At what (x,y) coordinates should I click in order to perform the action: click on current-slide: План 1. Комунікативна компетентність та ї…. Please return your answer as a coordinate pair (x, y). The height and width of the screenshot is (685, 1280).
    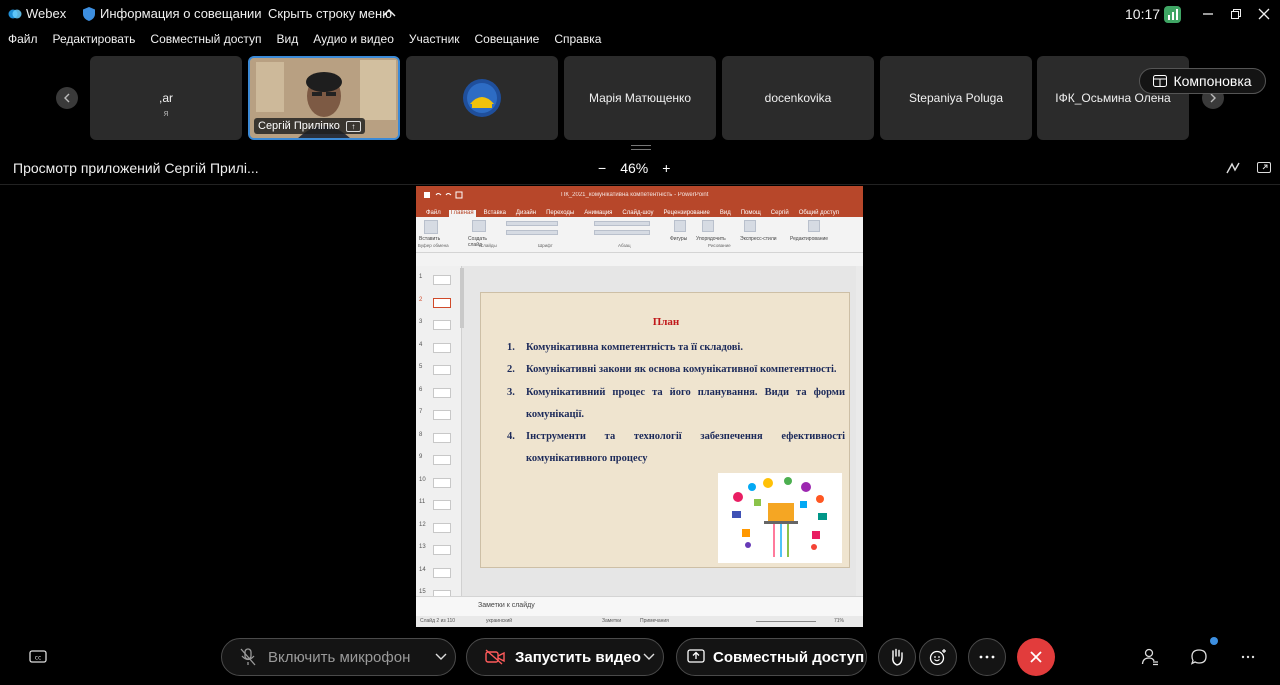
    Looking at the image, I should click on (665, 430).